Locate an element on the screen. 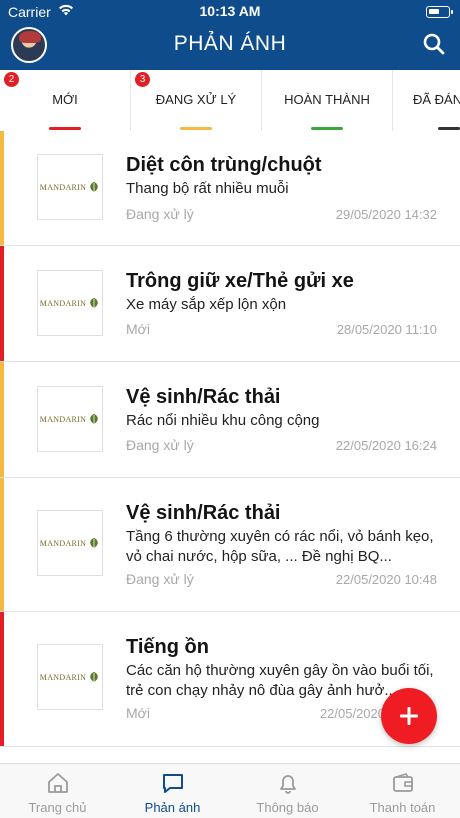 The image size is (460, 818). item-title: Trông giữ xe/Thẻ gửi xe is located at coordinates (240, 281).